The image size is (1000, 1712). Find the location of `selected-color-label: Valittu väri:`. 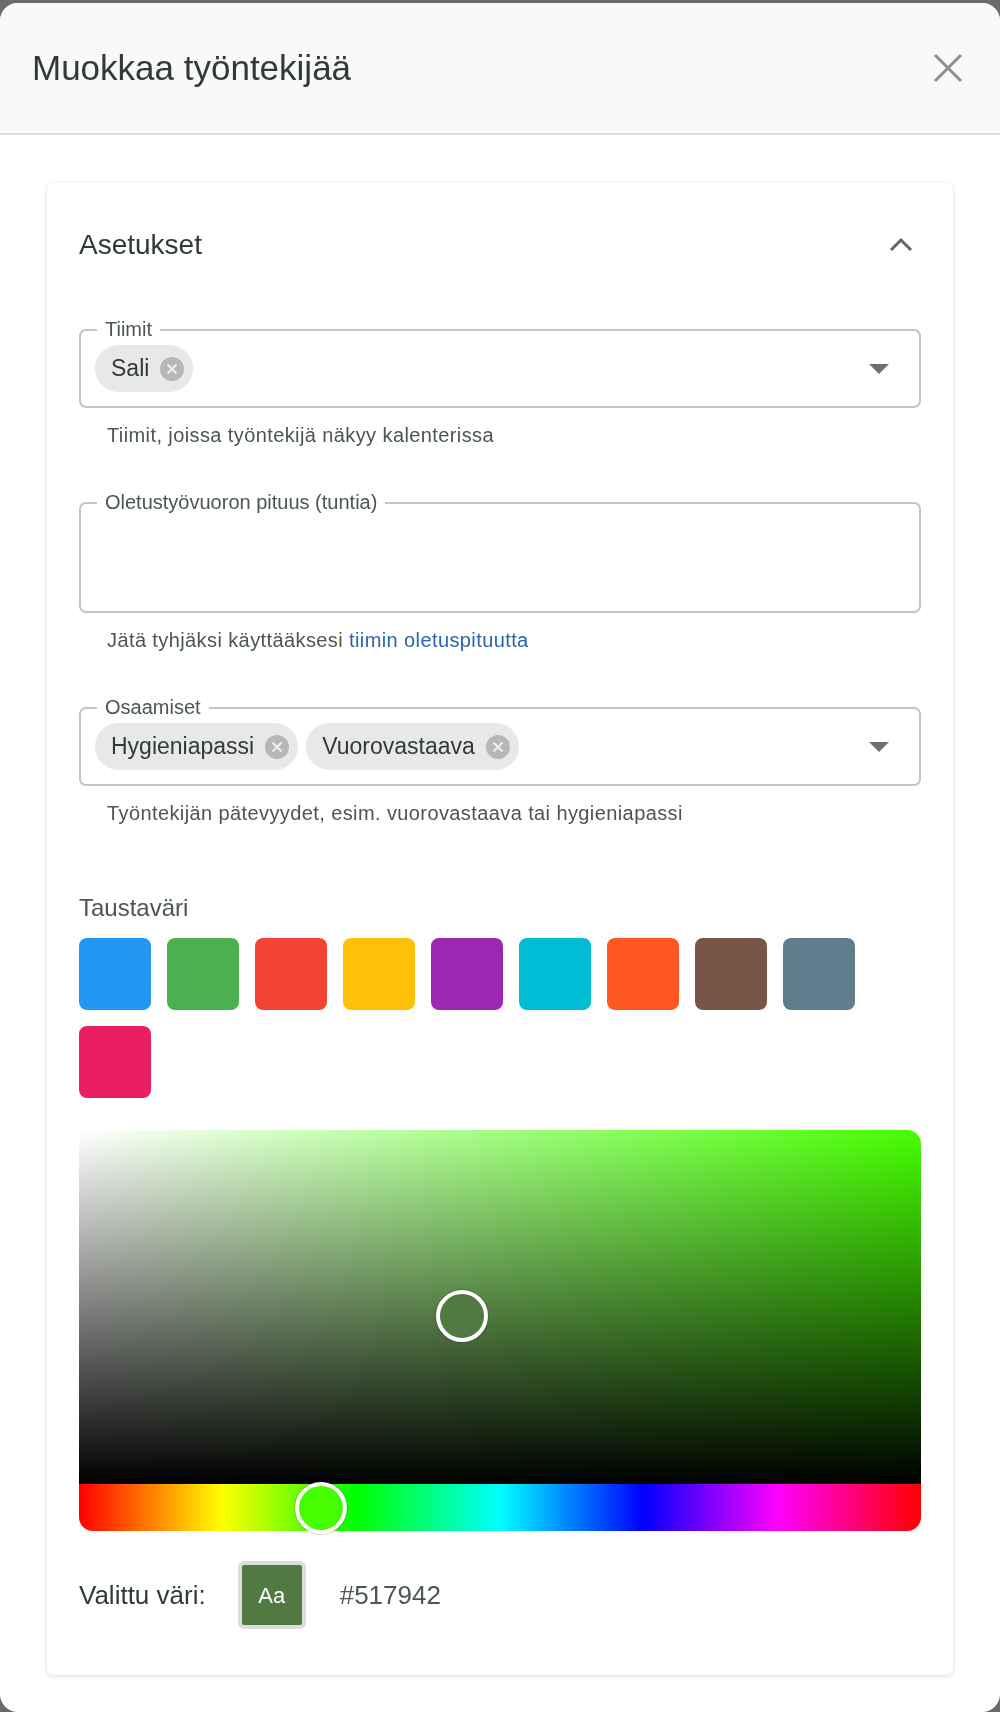

selected-color-label: Valittu väri: is located at coordinates (142, 1595).